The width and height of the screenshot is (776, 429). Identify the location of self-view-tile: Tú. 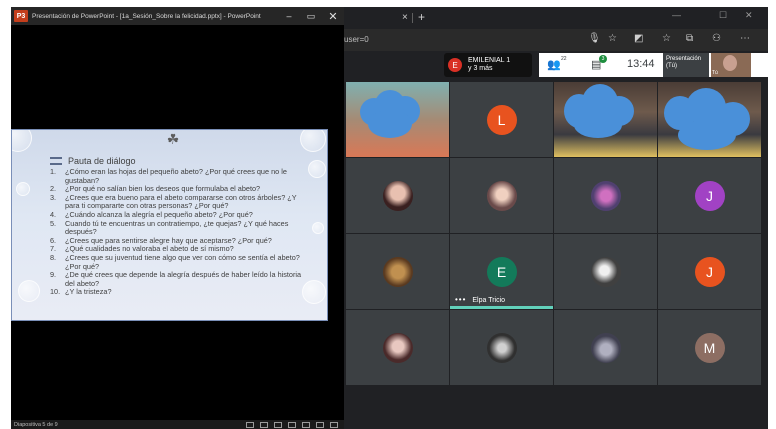
(731, 65).